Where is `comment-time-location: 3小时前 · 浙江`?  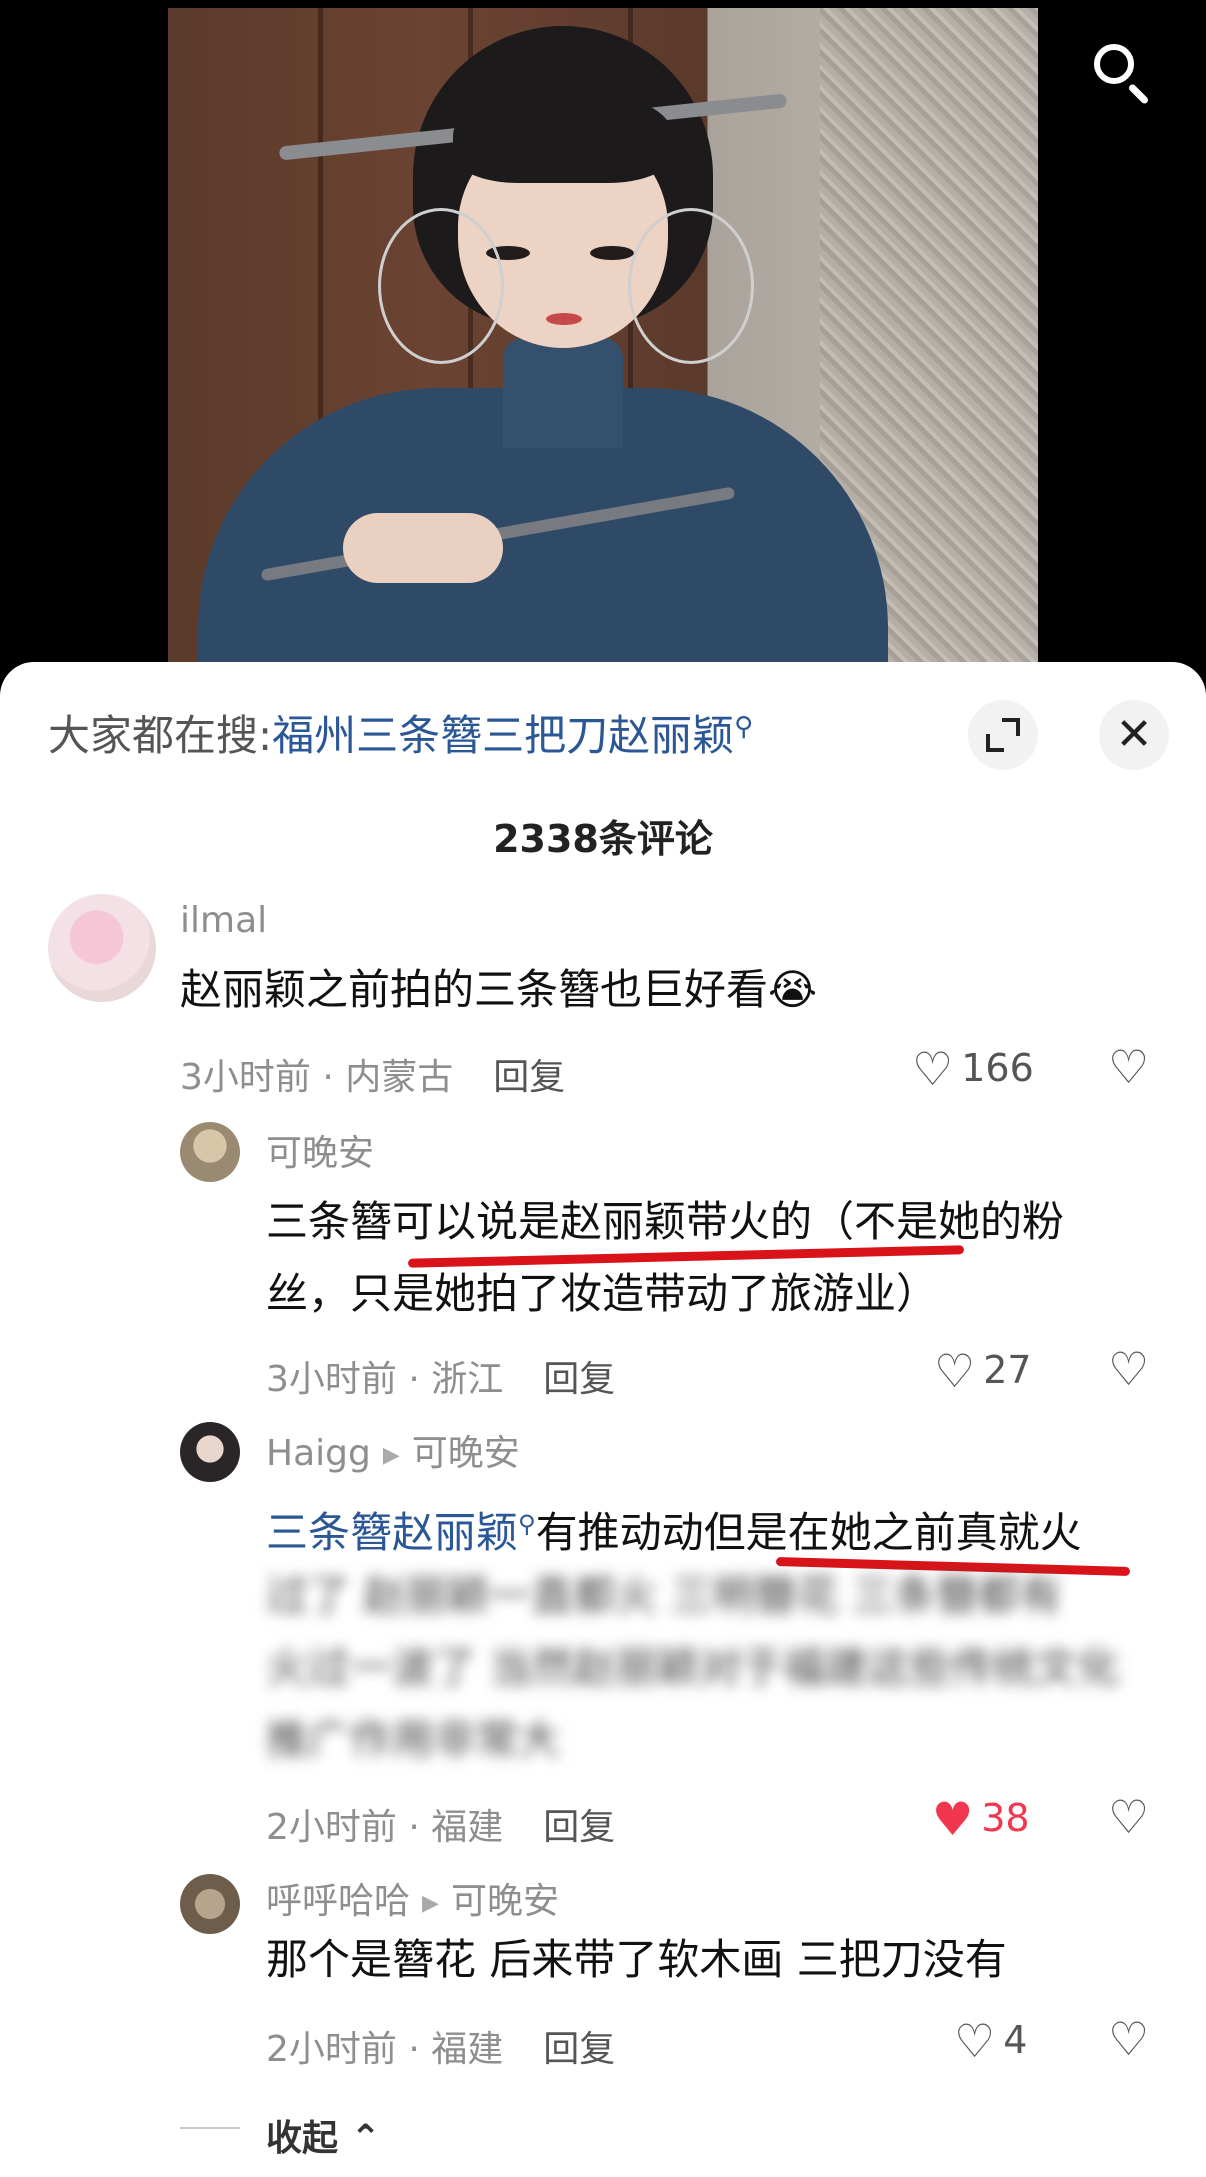 comment-time-location: 3小时前 · 浙江 is located at coordinates (385, 1379).